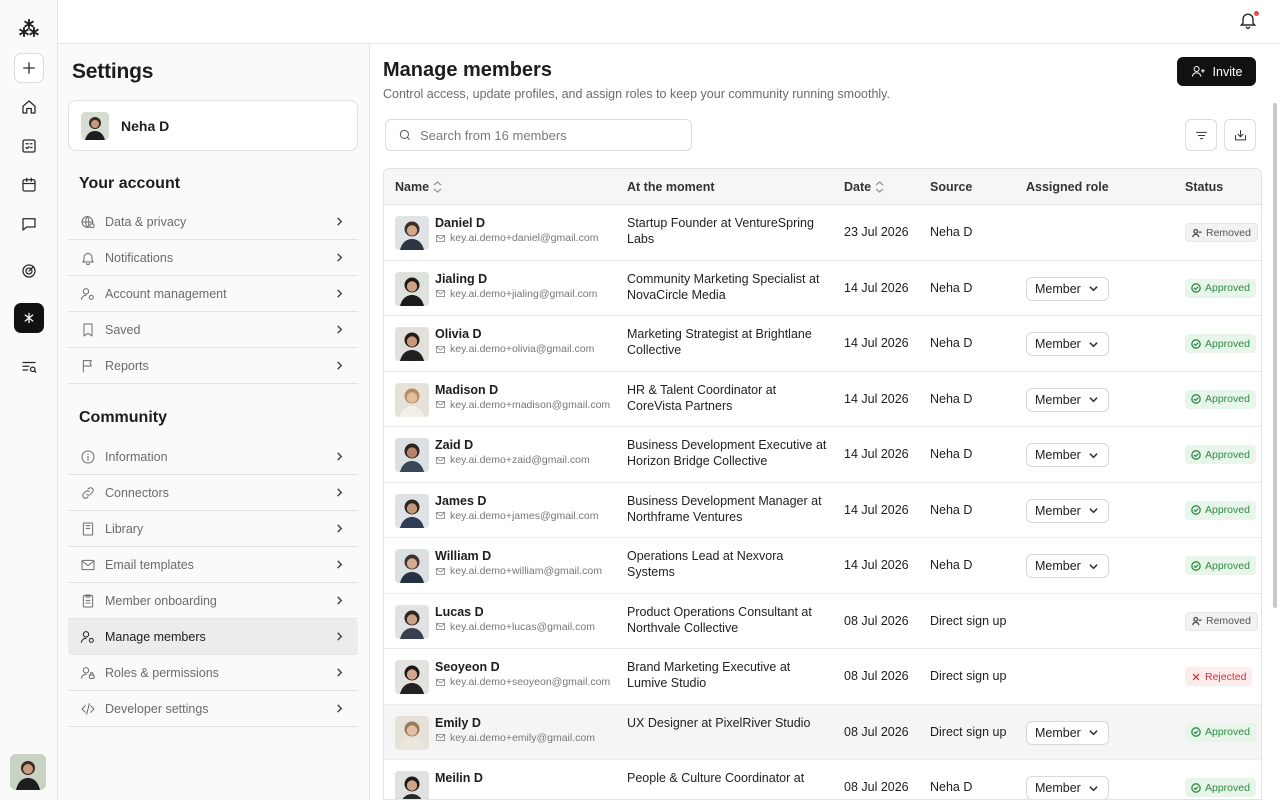 This screenshot has width=1280, height=800. What do you see at coordinates (29, 146) in the screenshot?
I see `tasks-button` at bounding box center [29, 146].